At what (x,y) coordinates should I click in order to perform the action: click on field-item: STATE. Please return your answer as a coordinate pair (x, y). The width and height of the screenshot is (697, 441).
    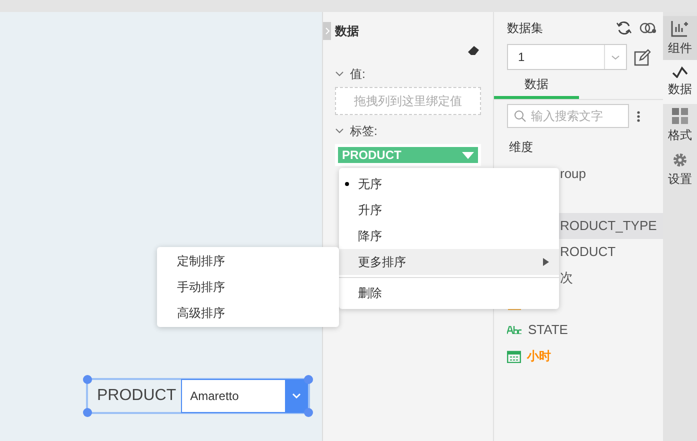
    Looking at the image, I should click on (578, 330).